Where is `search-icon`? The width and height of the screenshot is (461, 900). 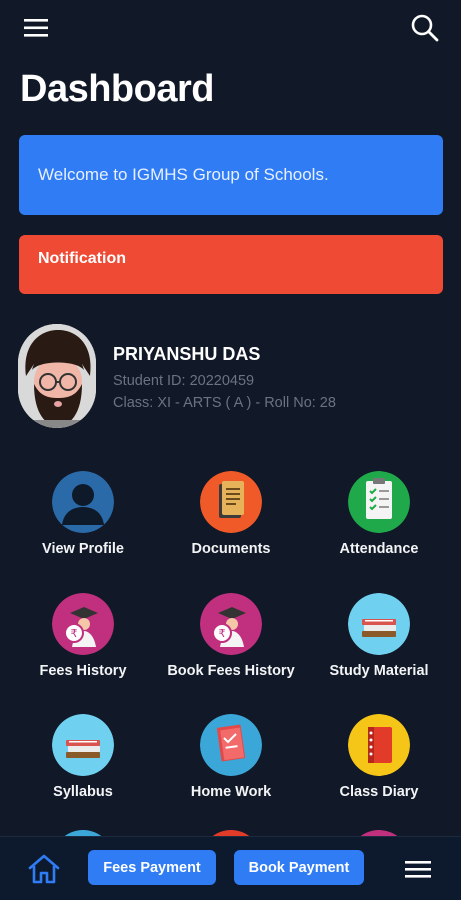 search-icon is located at coordinates (425, 28).